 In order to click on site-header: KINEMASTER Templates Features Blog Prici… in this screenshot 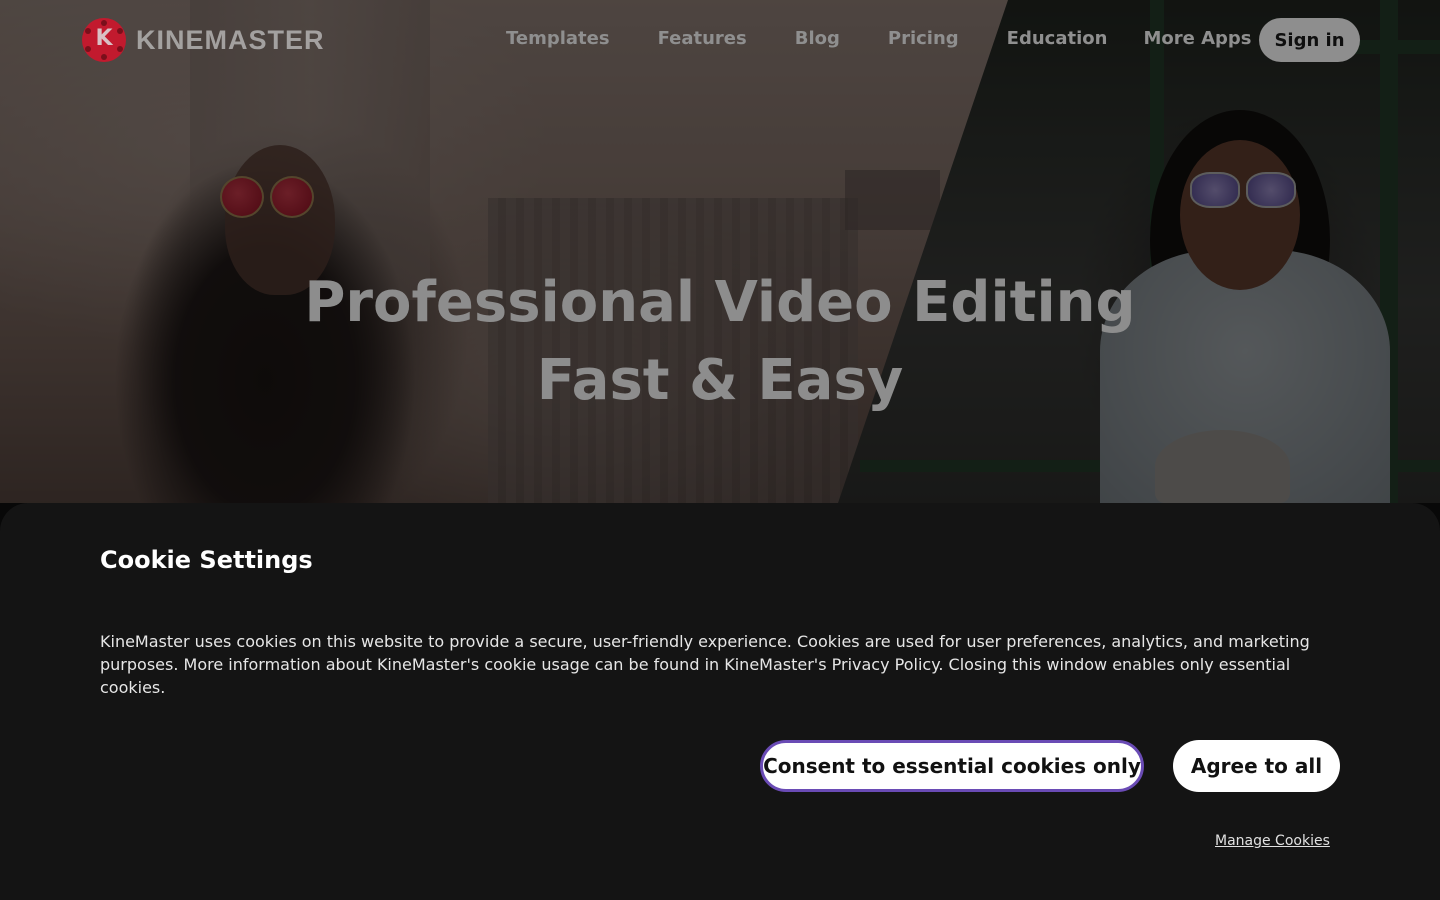, I will do `click(720, 40)`.